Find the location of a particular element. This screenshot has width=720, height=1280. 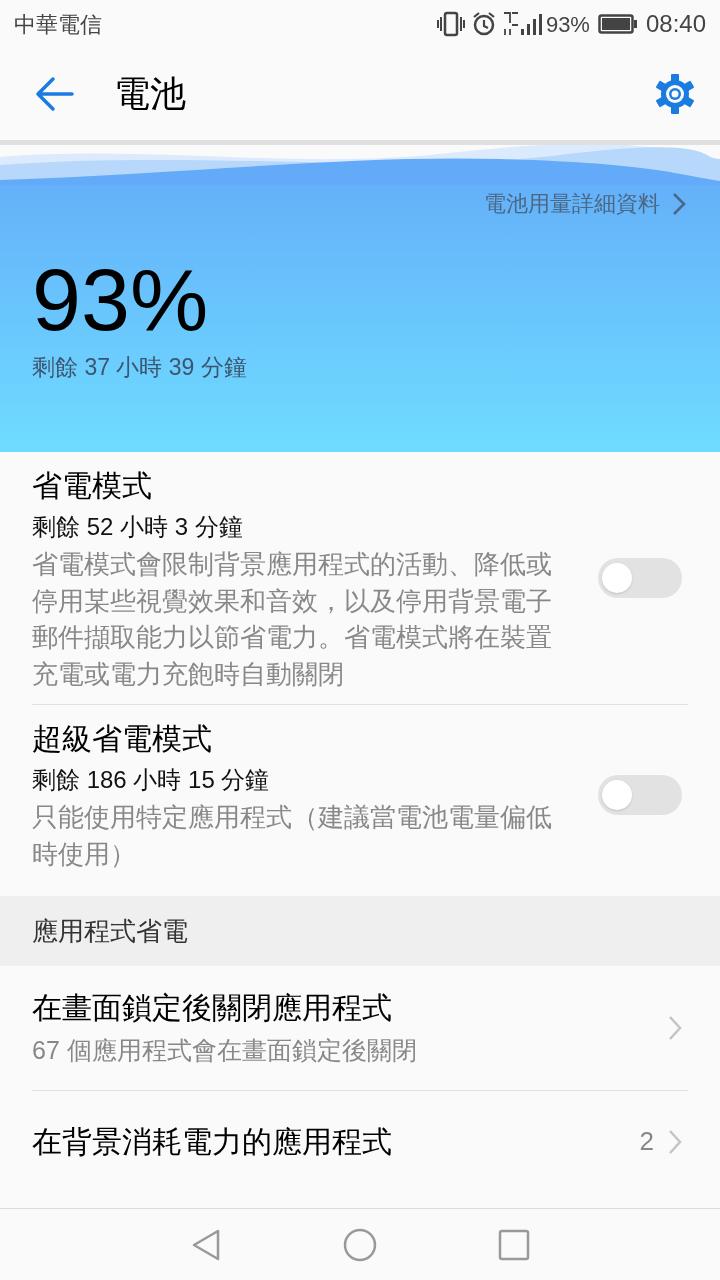

home-circle-icon is located at coordinates (360, 1244).